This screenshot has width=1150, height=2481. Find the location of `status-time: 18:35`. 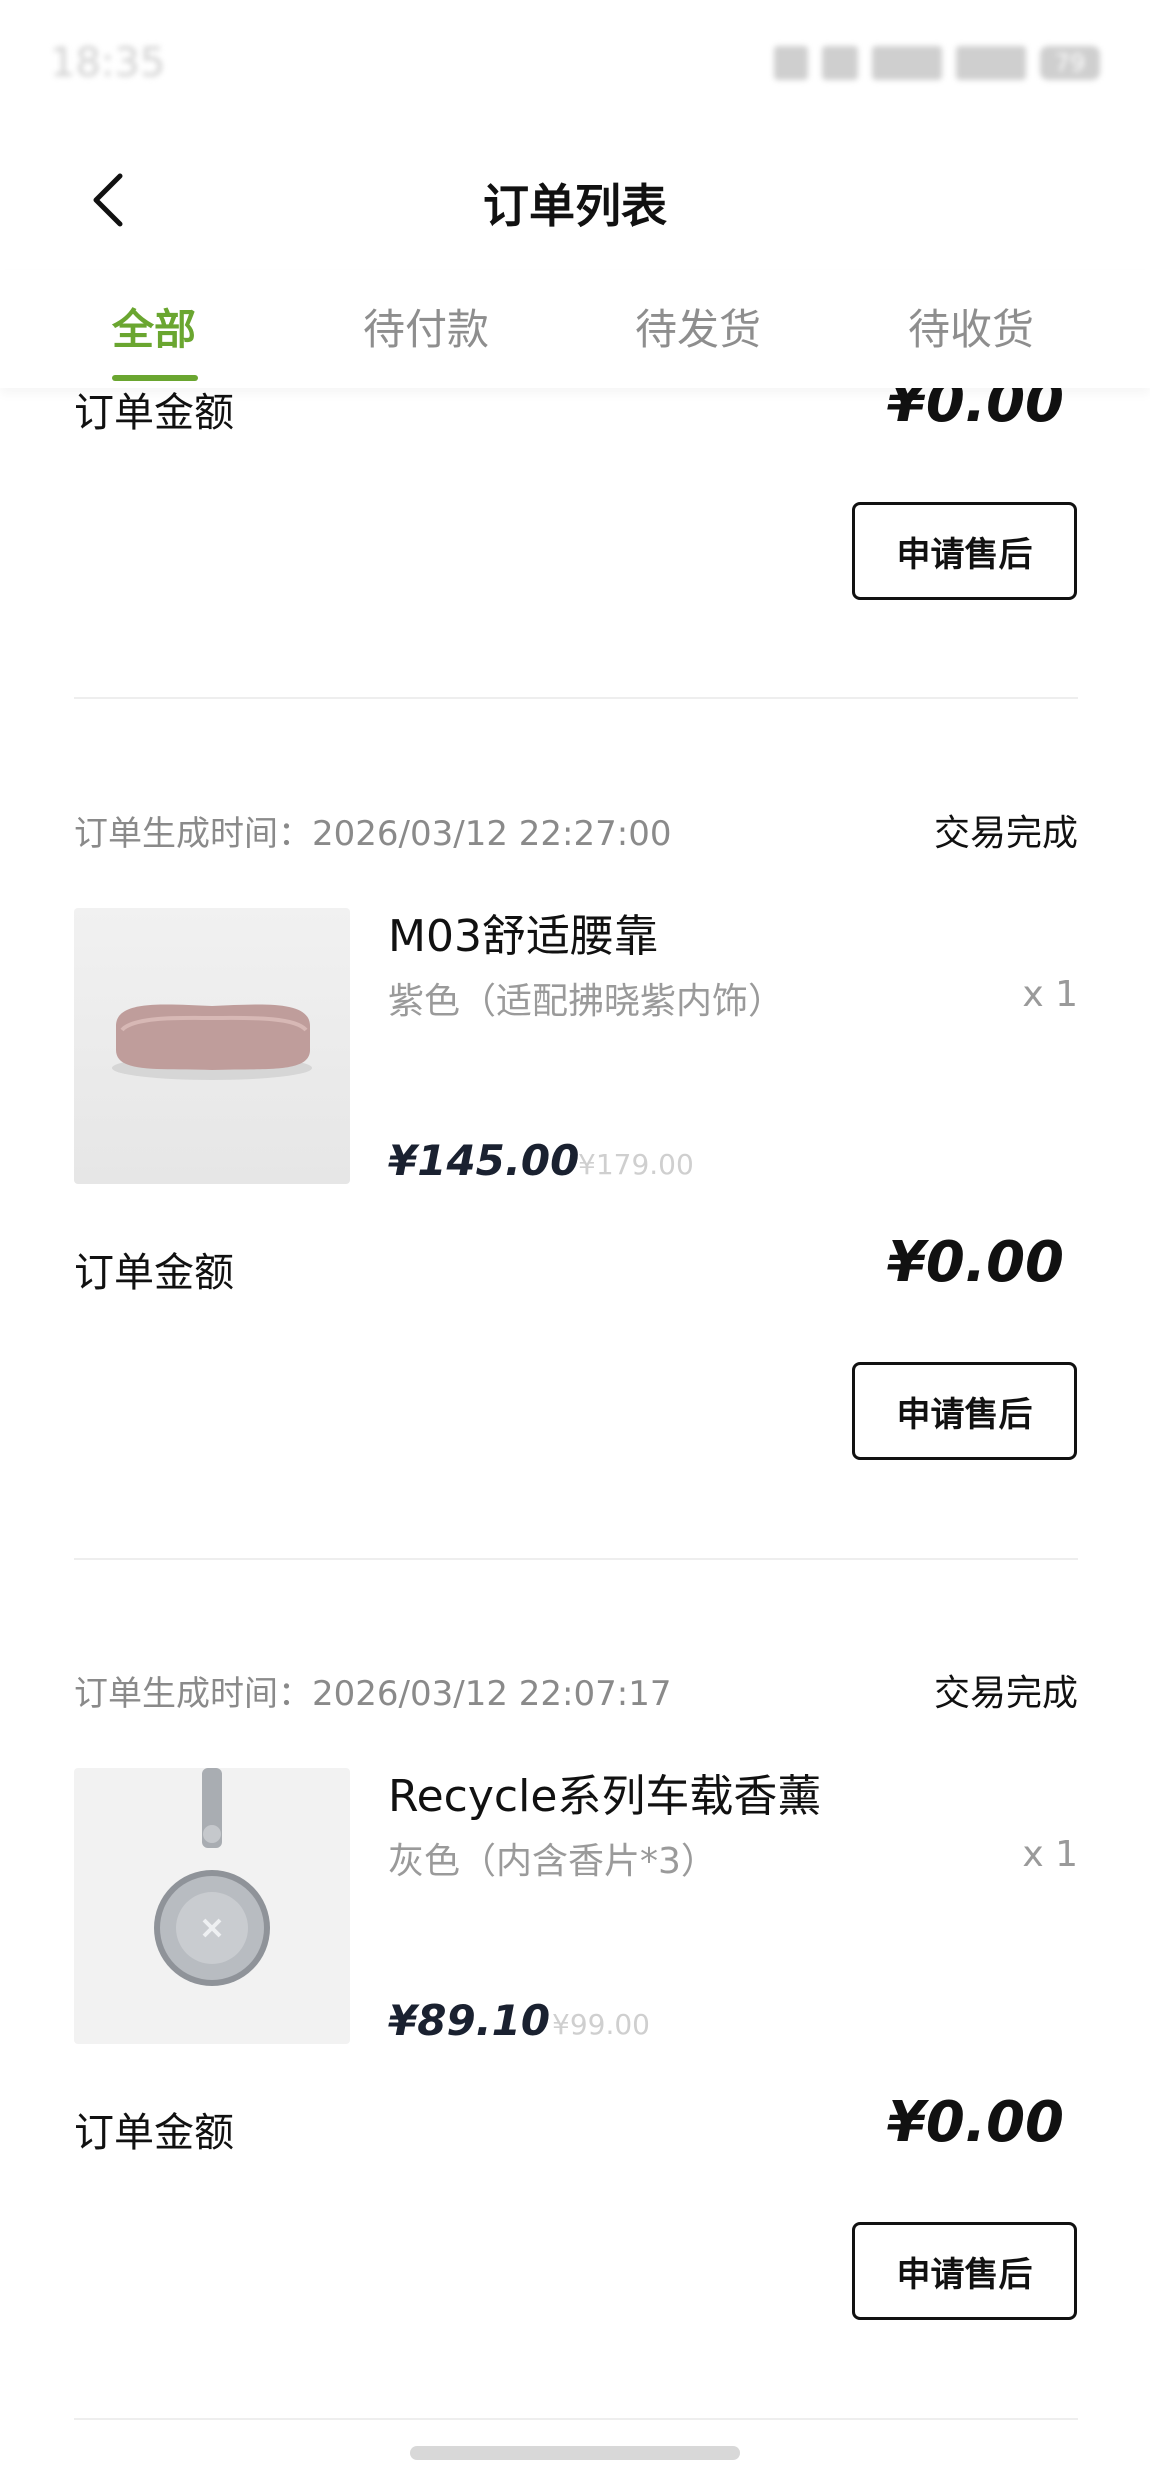

status-time: 18:35 is located at coordinates (108, 63).